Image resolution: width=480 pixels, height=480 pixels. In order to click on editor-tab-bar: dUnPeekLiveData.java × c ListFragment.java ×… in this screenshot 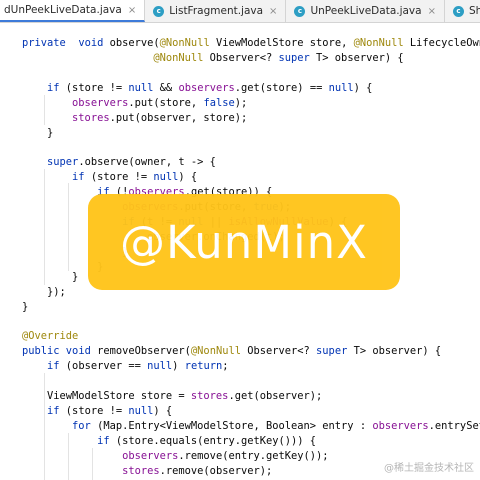, I will do `click(240, 11)`.